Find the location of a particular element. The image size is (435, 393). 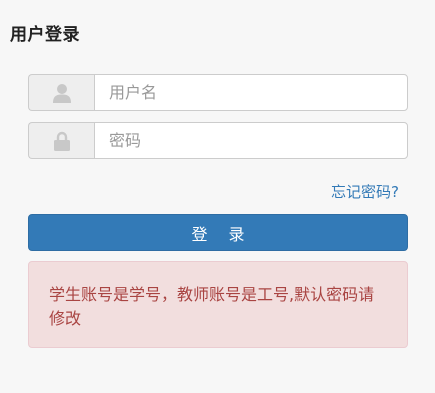

password-input is located at coordinates (251, 140).